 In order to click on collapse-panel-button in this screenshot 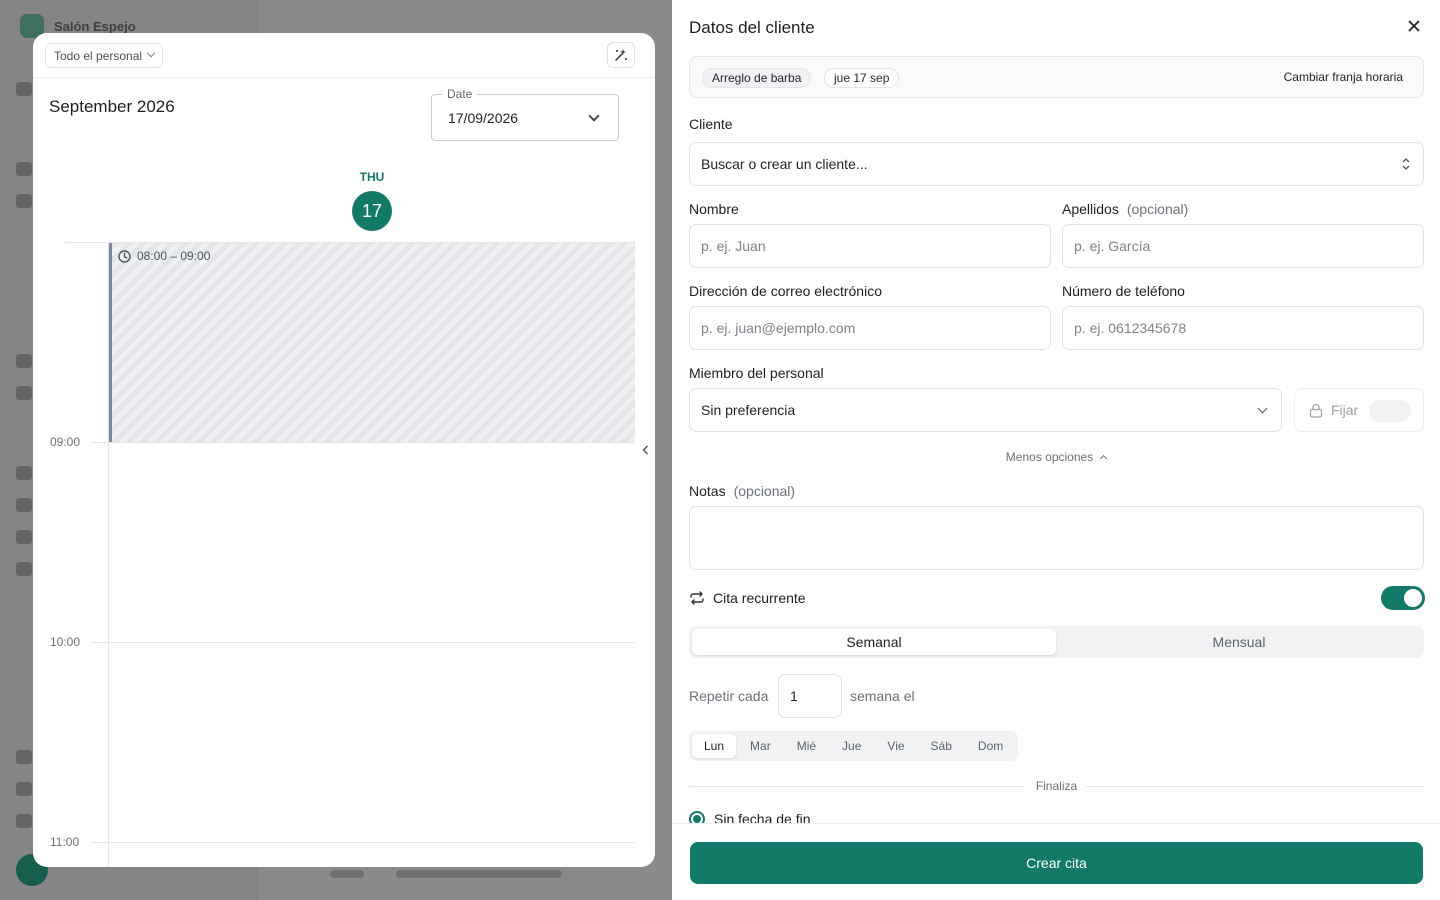, I will do `click(645, 450)`.